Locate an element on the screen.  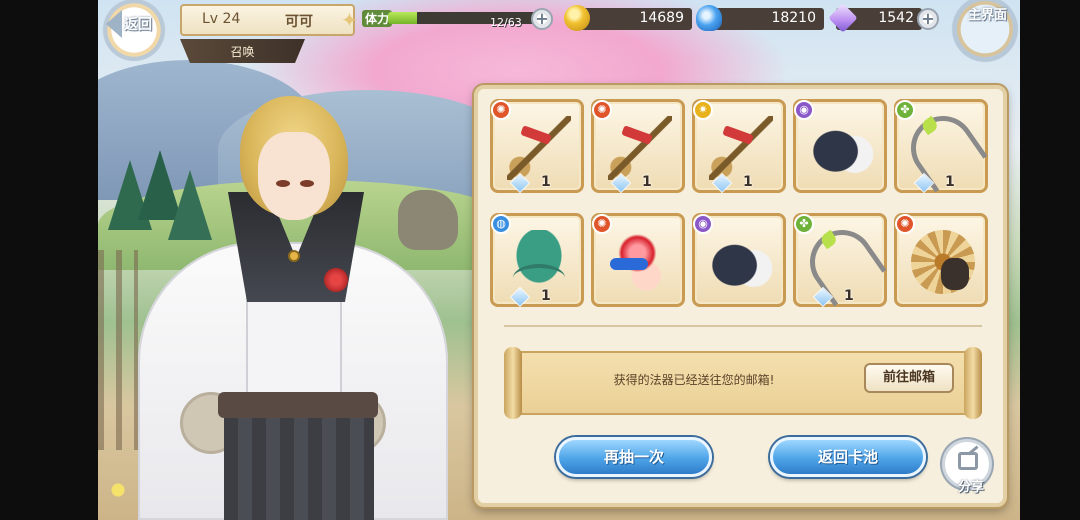
player-level: Lv 24 is located at coordinates (221, 19).